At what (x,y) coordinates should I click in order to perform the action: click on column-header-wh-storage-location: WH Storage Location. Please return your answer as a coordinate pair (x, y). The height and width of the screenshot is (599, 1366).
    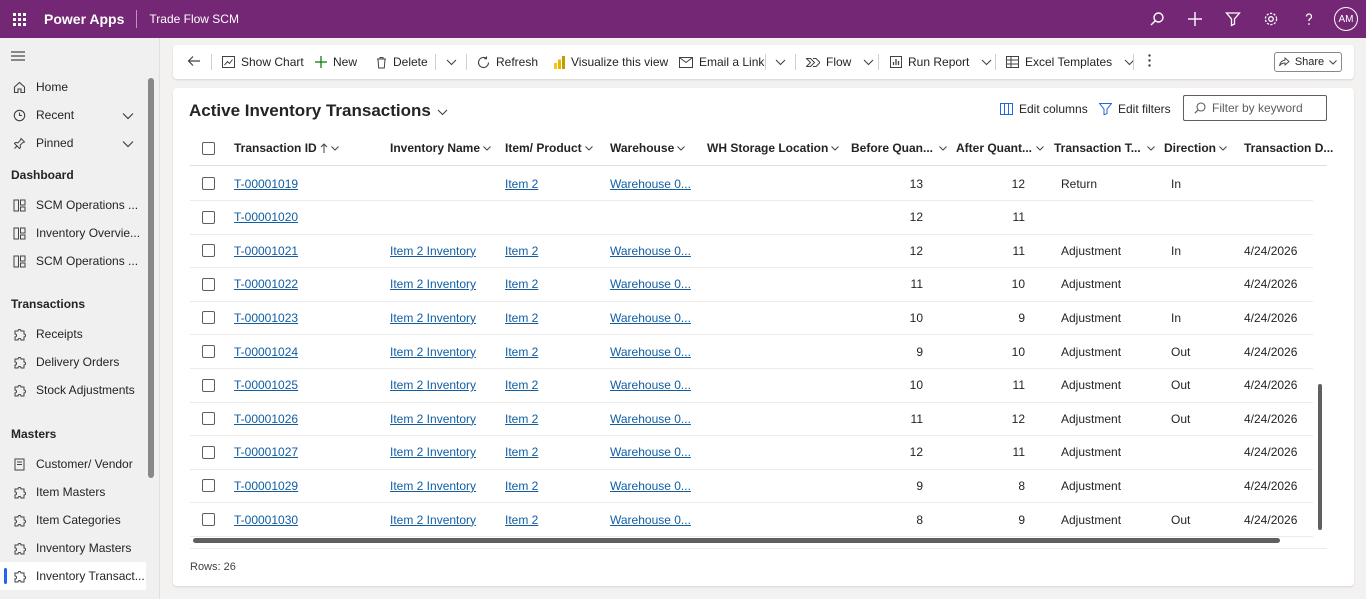
    Looking at the image, I should click on (773, 148).